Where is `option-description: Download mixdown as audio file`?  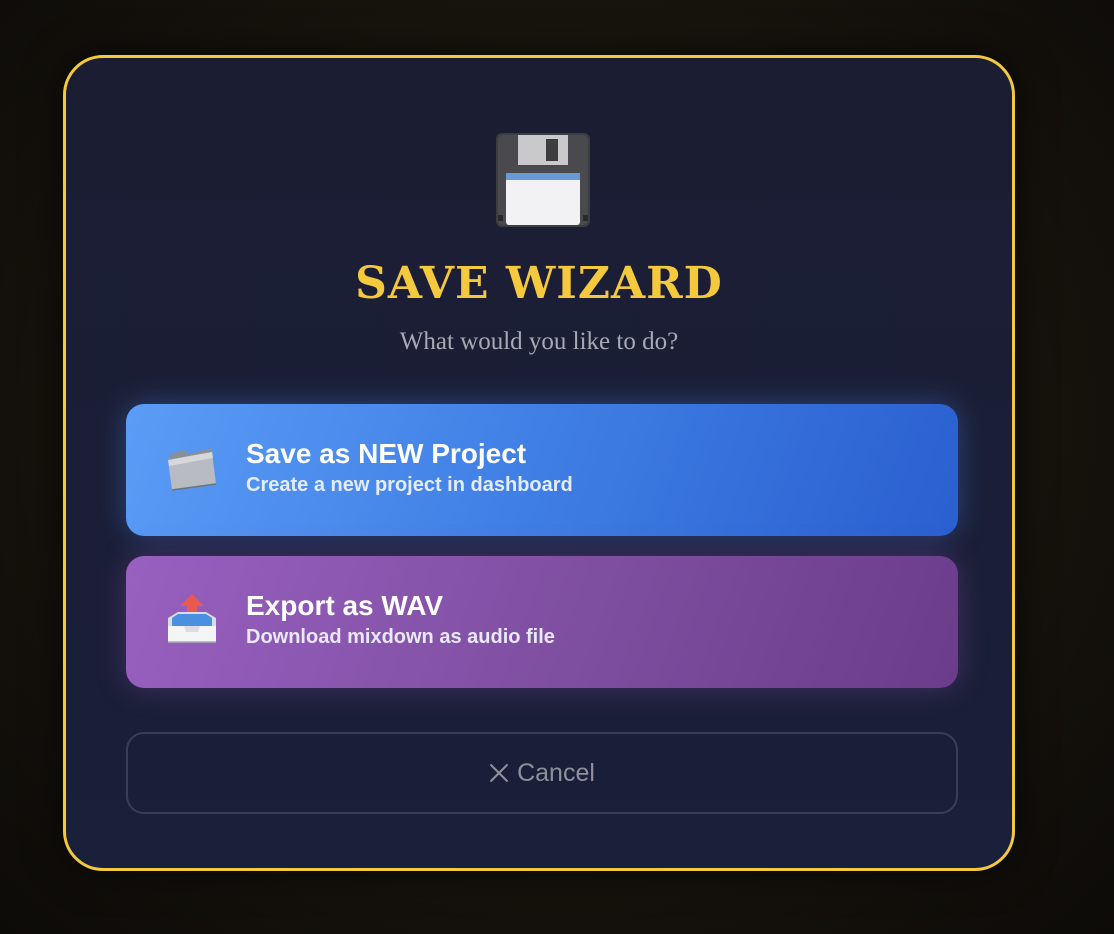
option-description: Download mixdown as audio file is located at coordinates (400, 637).